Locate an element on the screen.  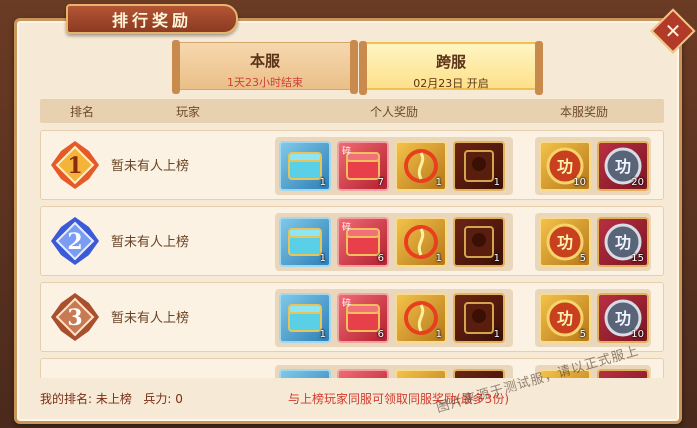
panel-title: 排行奖励 is located at coordinates (152, 19).